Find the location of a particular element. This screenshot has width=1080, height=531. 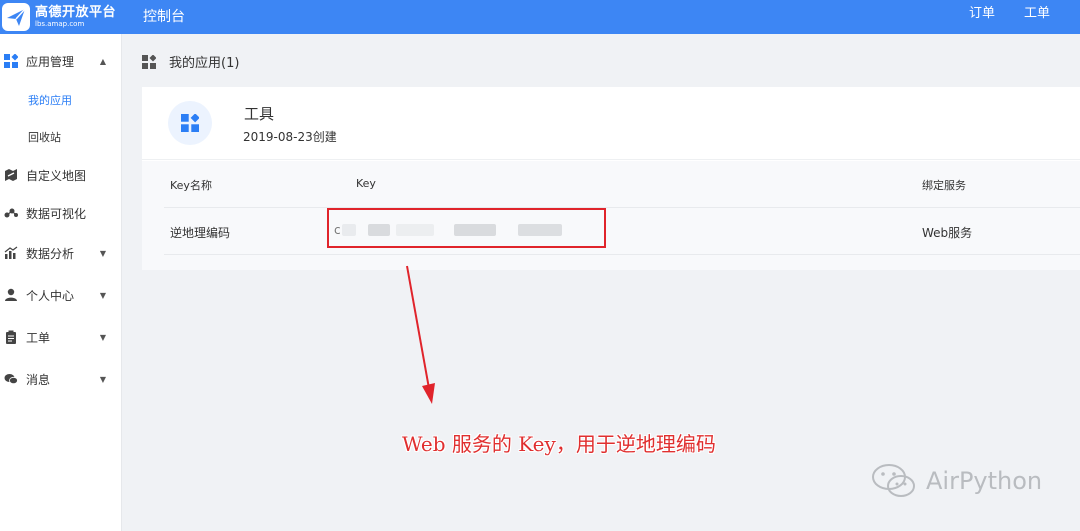

app-header: 工具 2019-08-23创建 is located at coordinates (611, 123).